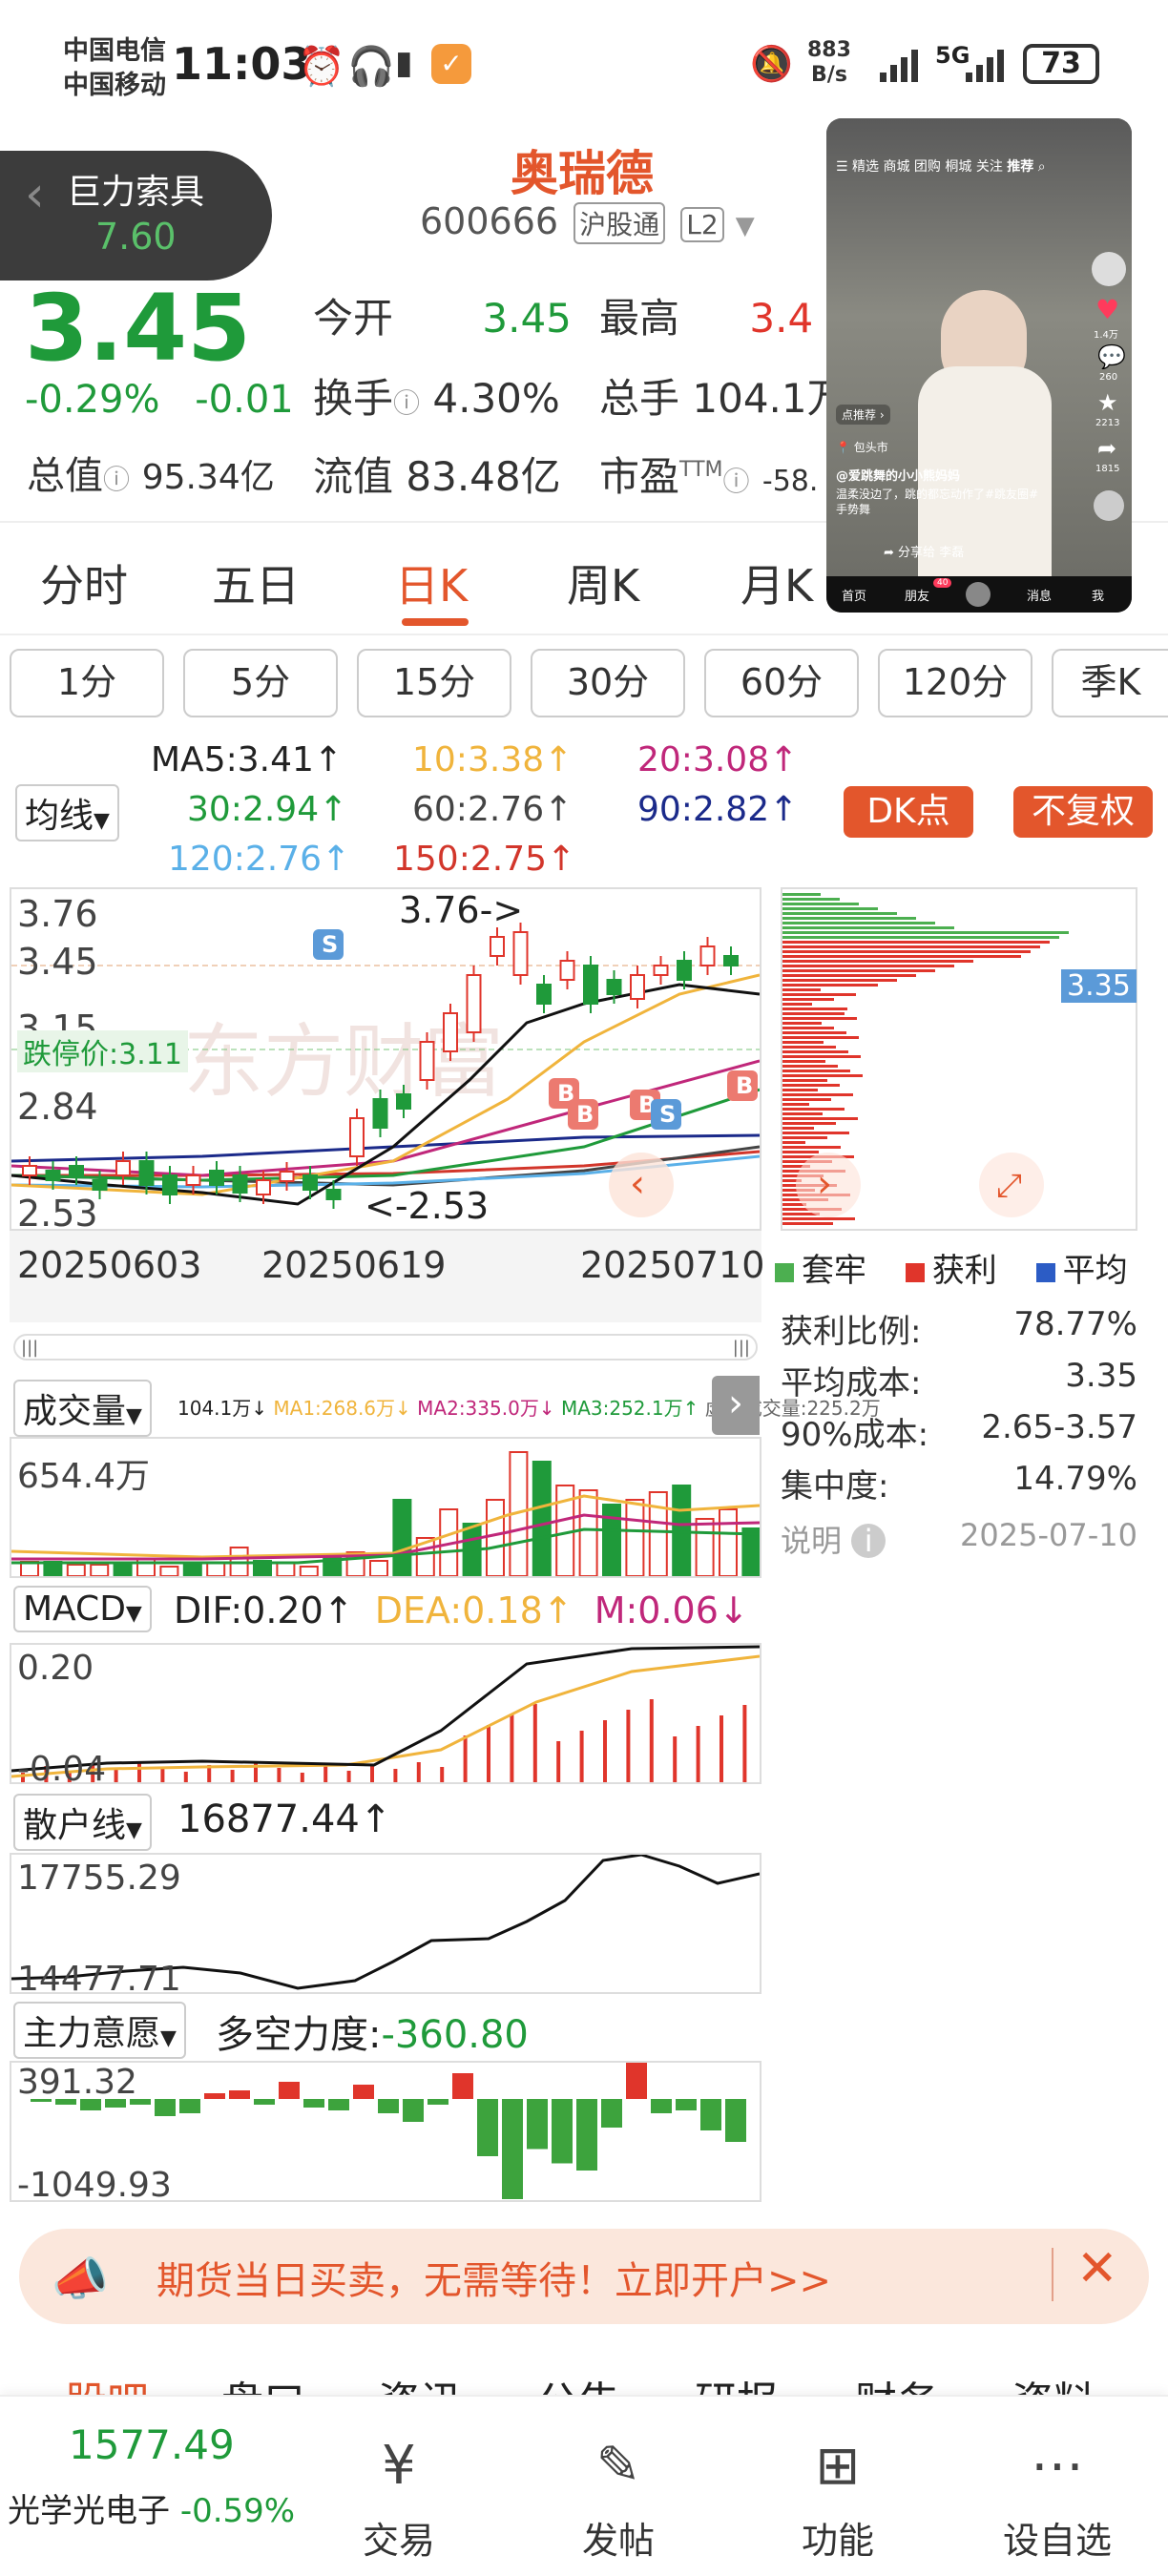  I want to click on back-to-previous-stock: ‹ 巨力索具 7.60, so click(136, 215).